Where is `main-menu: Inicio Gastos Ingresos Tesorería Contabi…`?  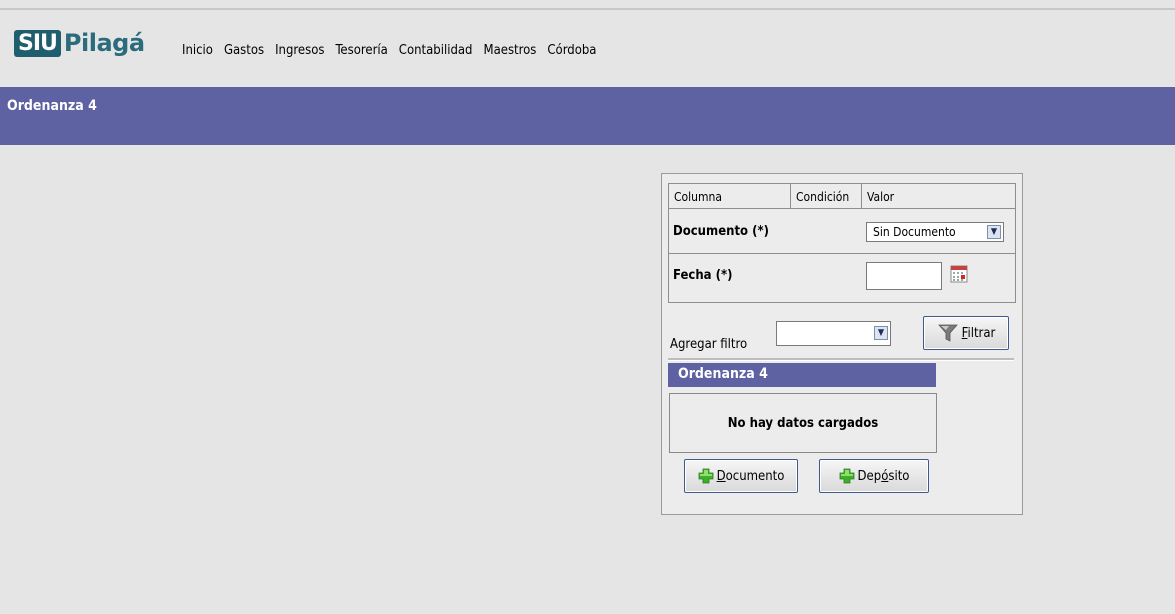 main-menu: Inicio Gastos Ingresos Tesorería Contabi… is located at coordinates (394, 50).